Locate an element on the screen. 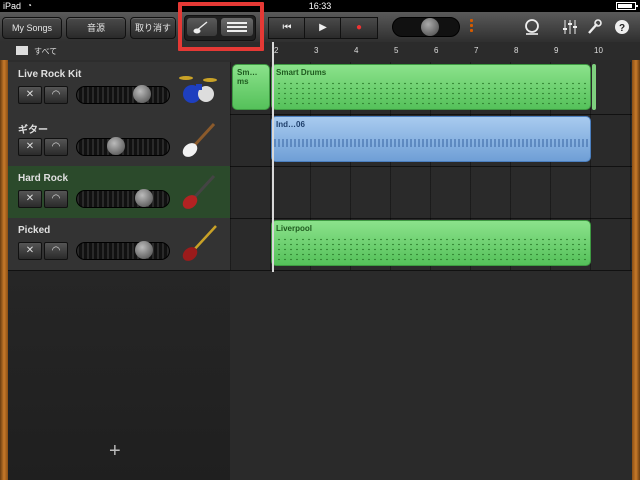 The width and height of the screenshot is (640, 480). undo-button: 取り消す is located at coordinates (153, 28).